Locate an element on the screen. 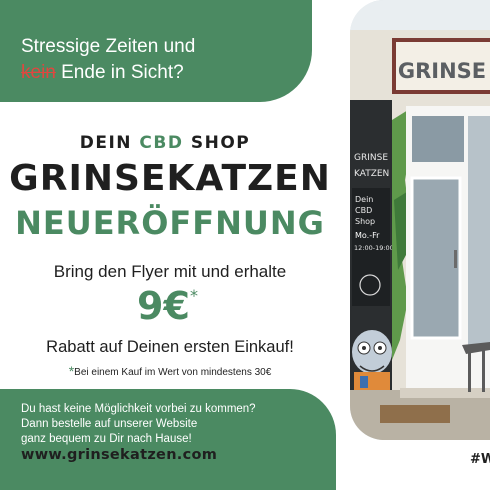 The image size is (490, 490). tagline-line2: kein Ende in Sicht? is located at coordinates (102, 73).